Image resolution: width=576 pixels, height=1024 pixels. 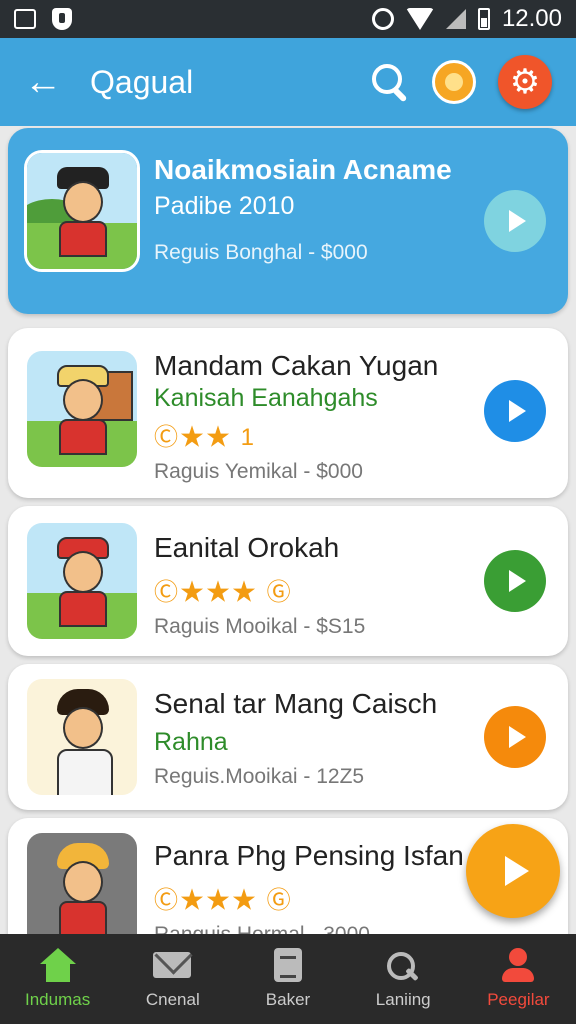 What do you see at coordinates (260, 626) in the screenshot?
I see `item-meta: Raguis Mooikal - $S15` at bounding box center [260, 626].